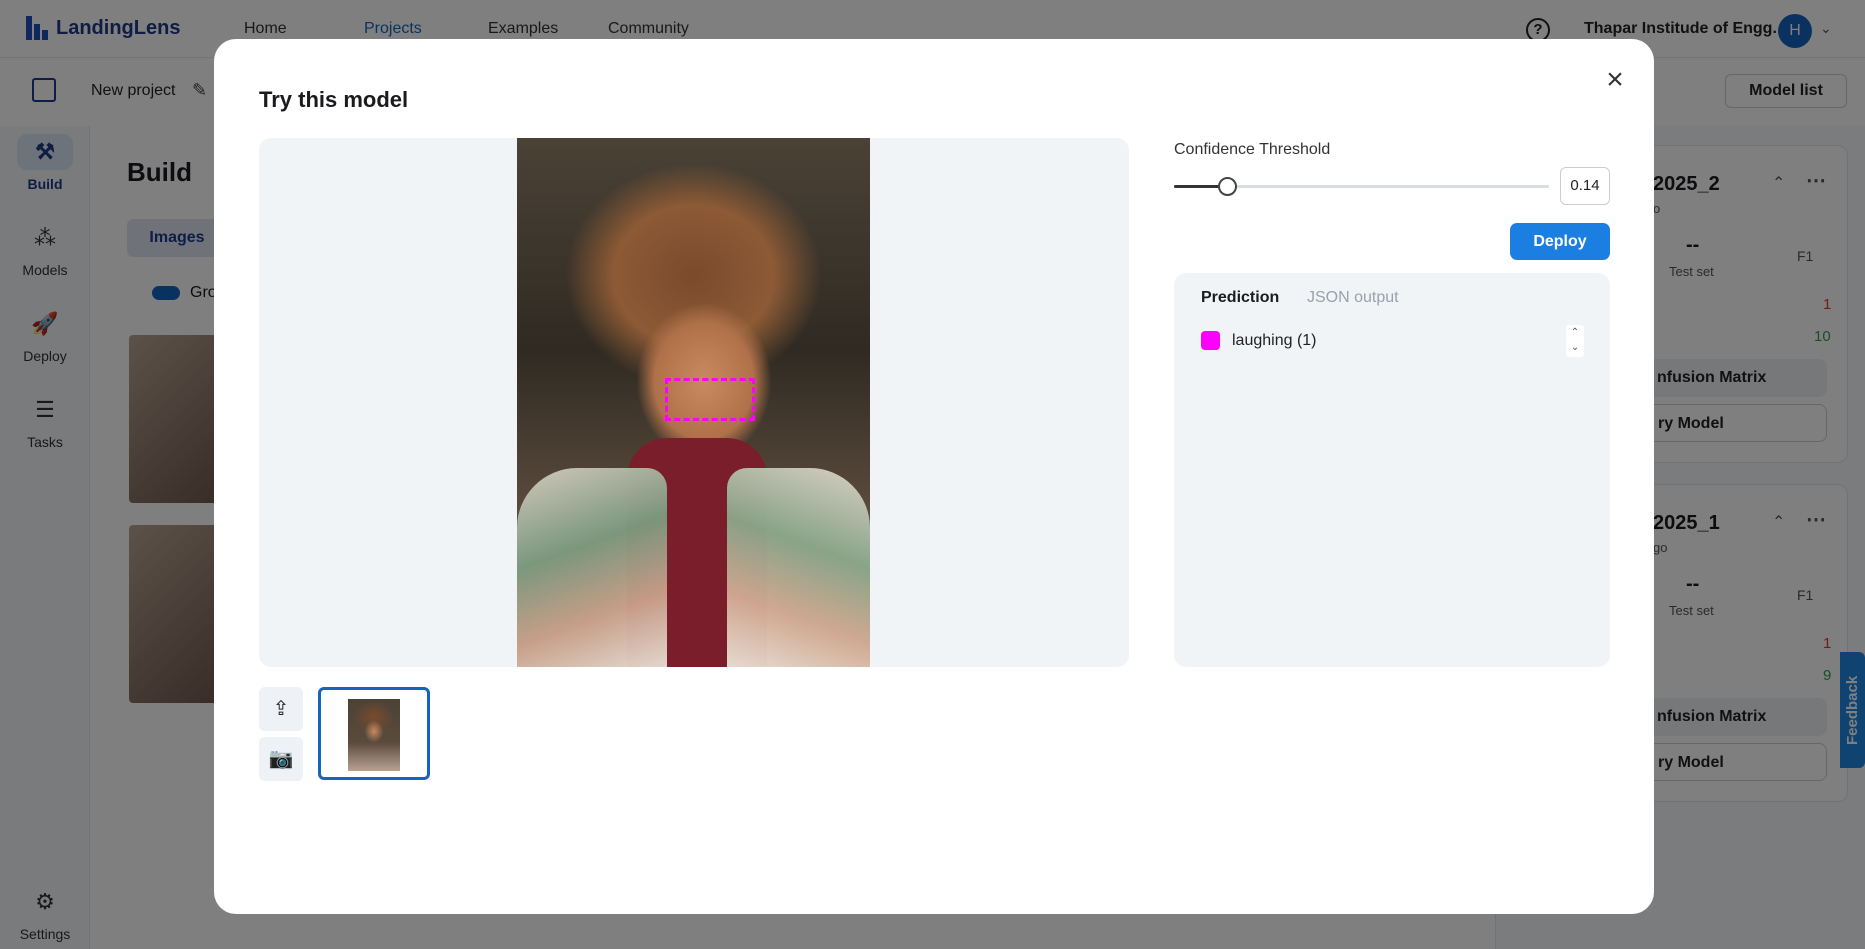 This screenshot has width=1865, height=949. What do you see at coordinates (1252, 149) in the screenshot?
I see `confidence-threshold-label: Confidence Threshold` at bounding box center [1252, 149].